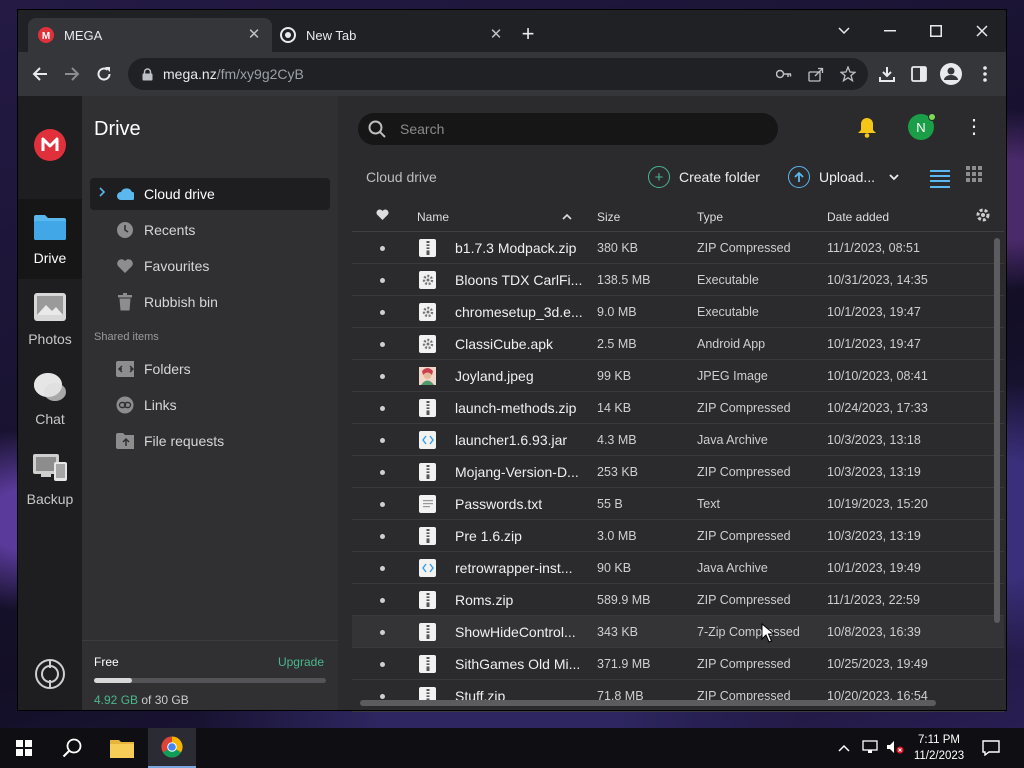  I want to click on sidebar-item-rubbish-bin: Rubbish bin, so click(210, 302).